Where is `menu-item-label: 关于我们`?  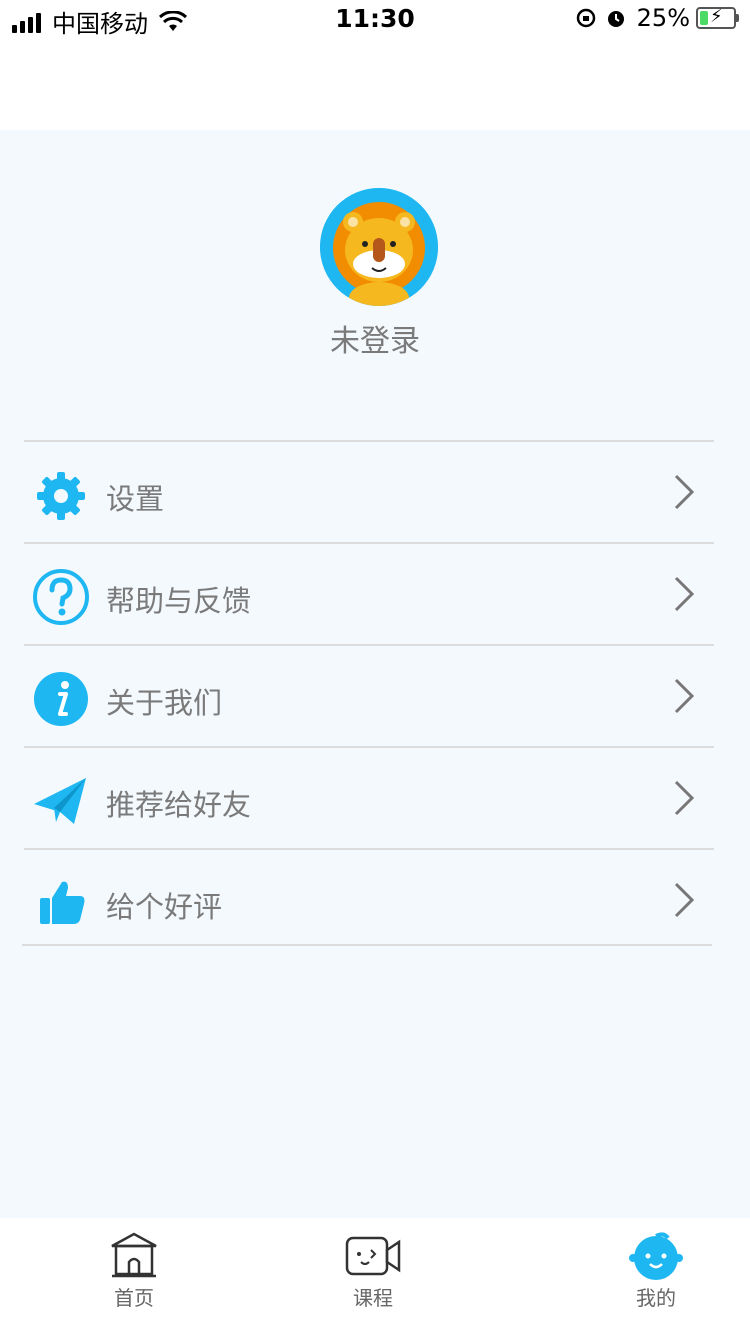 menu-item-label: 关于我们 is located at coordinates (164, 703).